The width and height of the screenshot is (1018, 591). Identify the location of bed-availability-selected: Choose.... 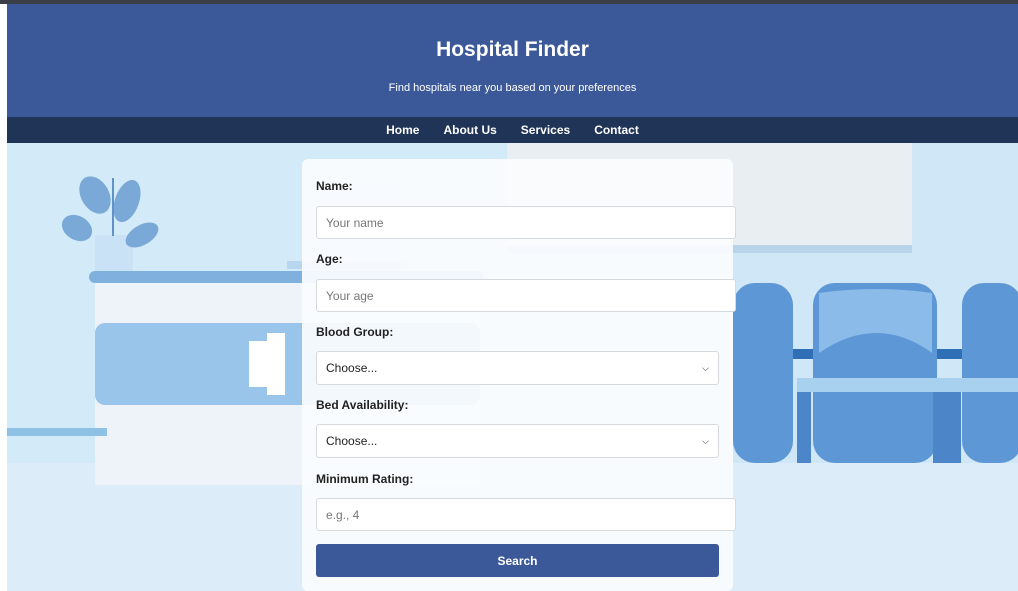
(352, 441).